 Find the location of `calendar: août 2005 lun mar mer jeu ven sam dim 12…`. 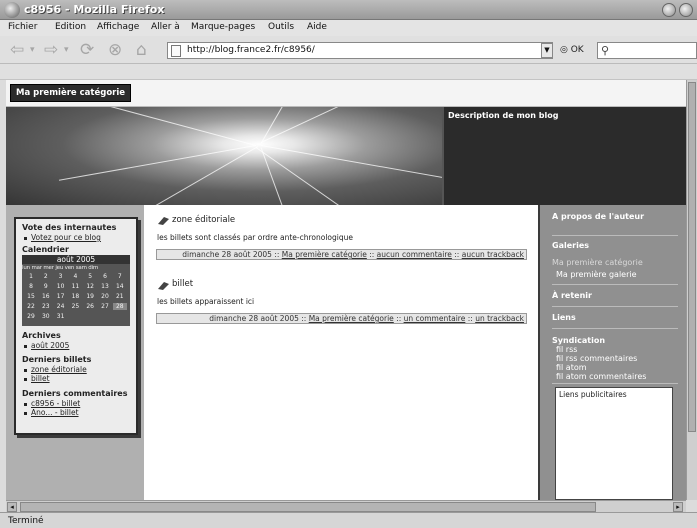

calendar: août 2005 lun mar mer jeu ven sam dim 12… is located at coordinates (76, 290).